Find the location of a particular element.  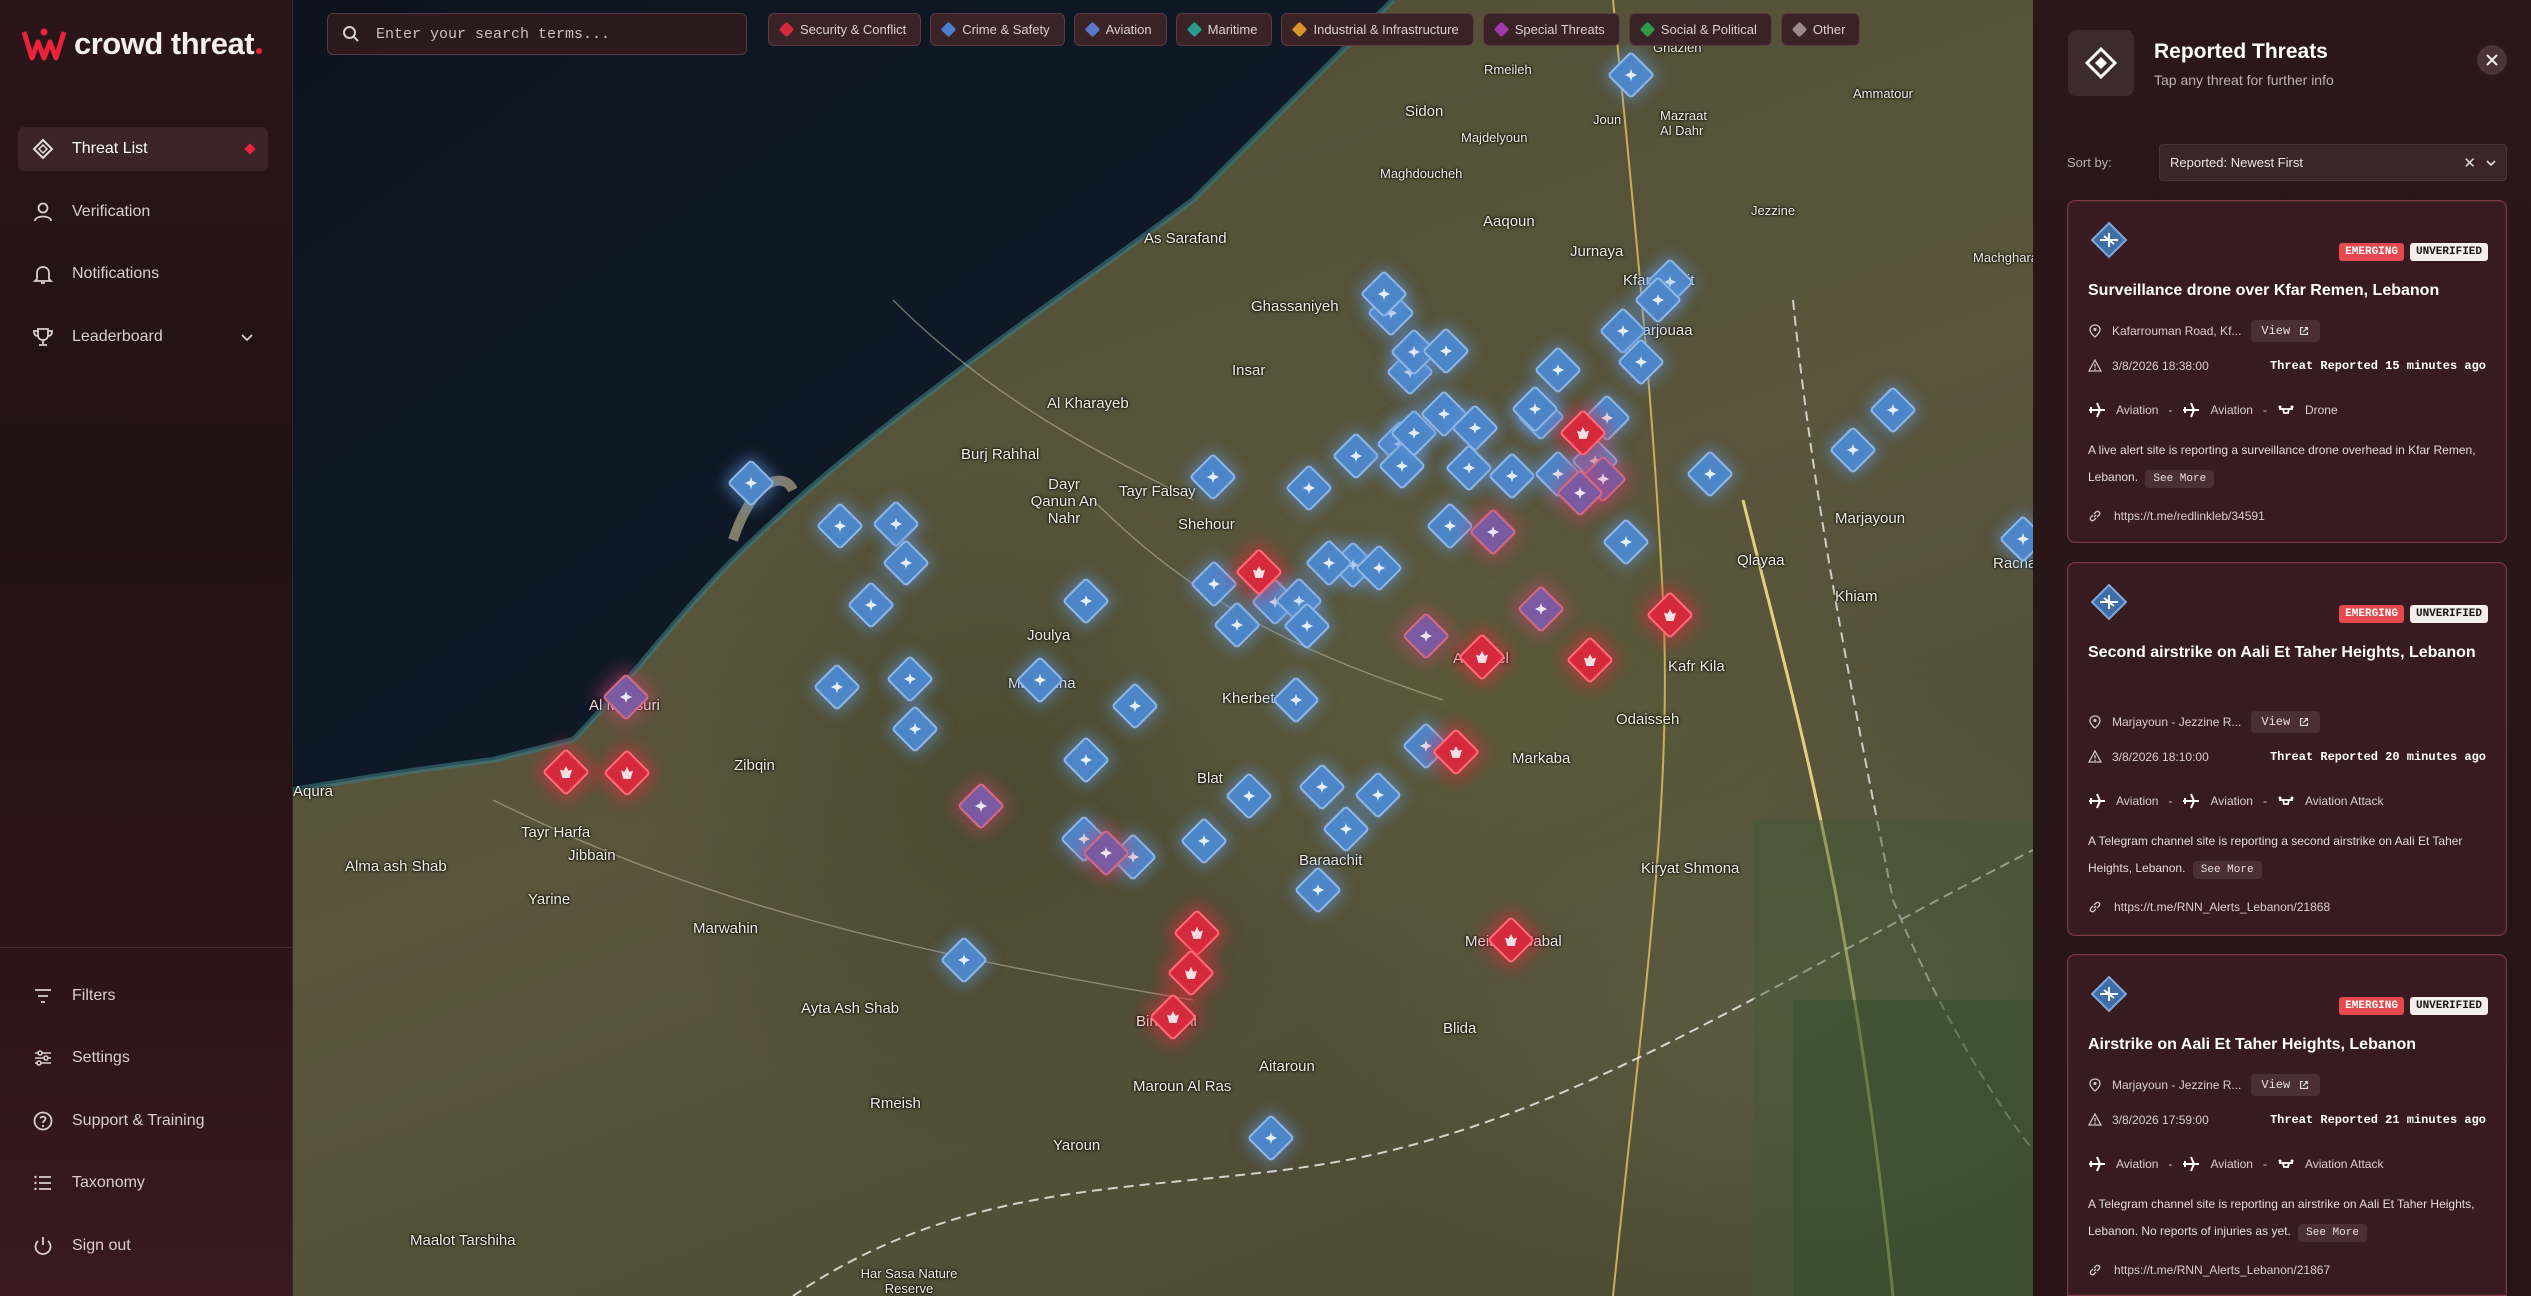

chip-label: Other is located at coordinates (1829, 29).